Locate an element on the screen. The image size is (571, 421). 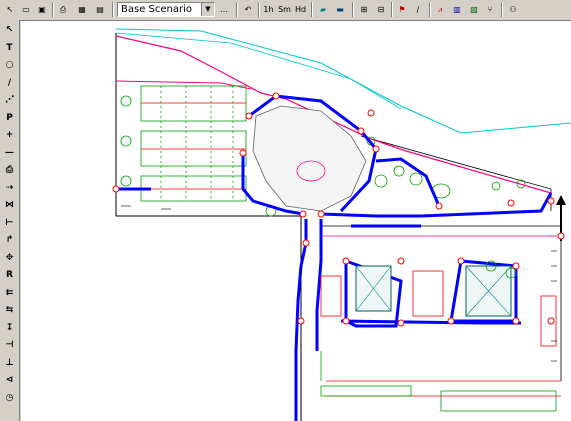
statistics-icon: ▧ is located at coordinates (474, 9).